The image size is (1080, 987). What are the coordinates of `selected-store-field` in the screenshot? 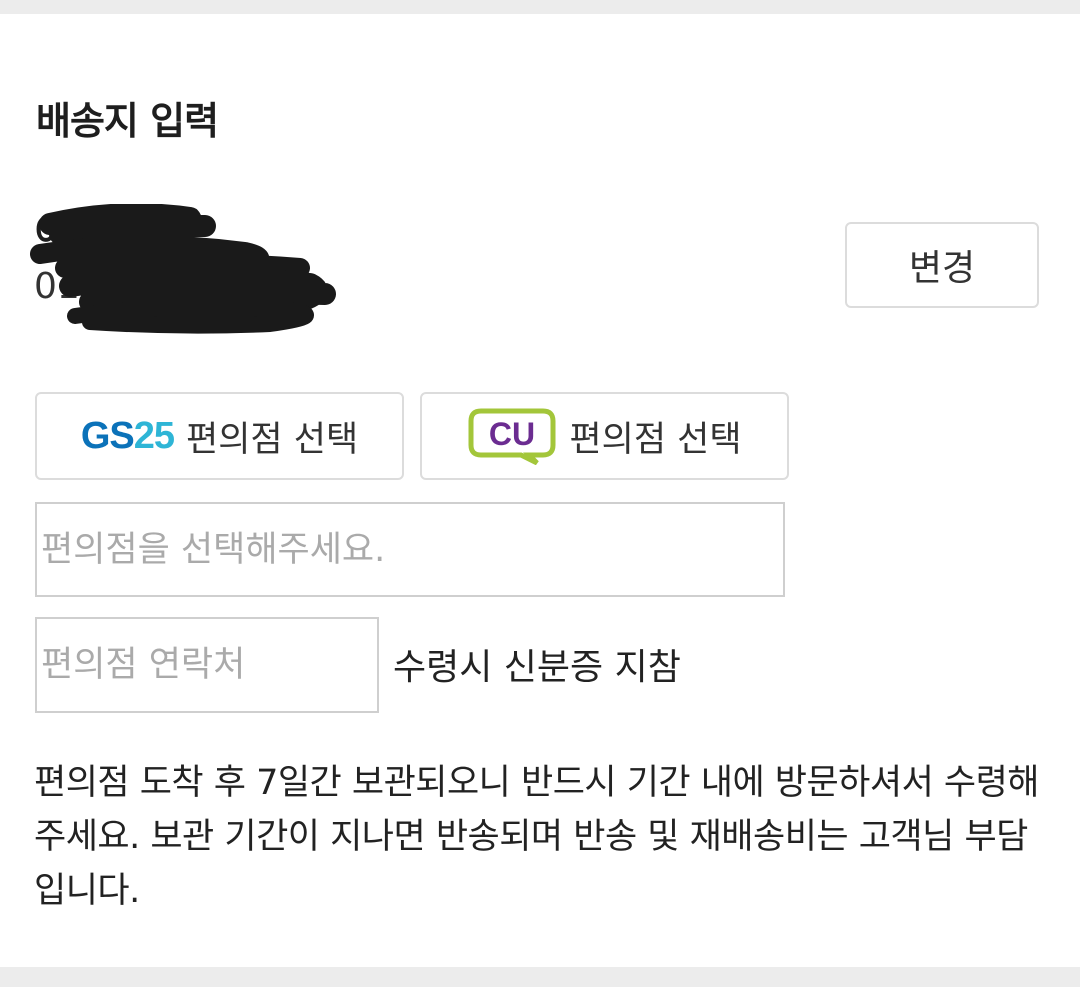 It's located at (410, 549).